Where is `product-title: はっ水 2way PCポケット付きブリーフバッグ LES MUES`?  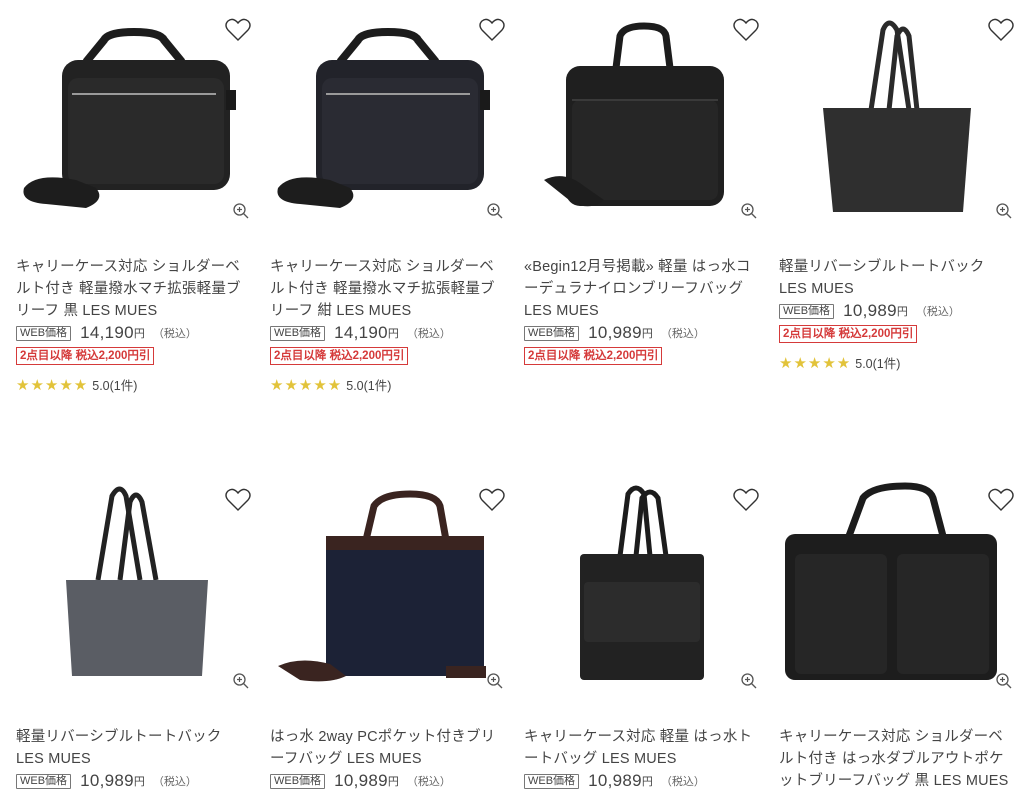 product-title: はっ水 2way PCポケット付きブリーフバッグ LES MUES is located at coordinates (388, 748).